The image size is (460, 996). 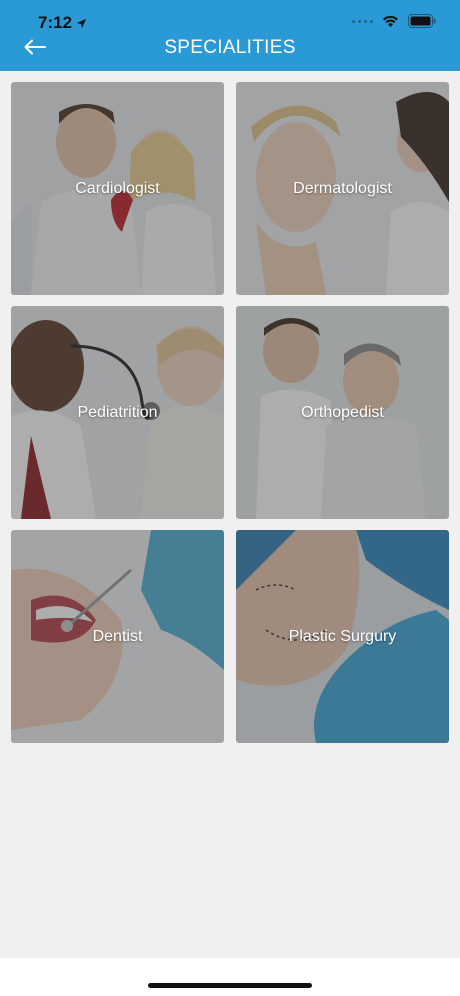 I want to click on speciality-label: Pediatrition, so click(x=117, y=412).